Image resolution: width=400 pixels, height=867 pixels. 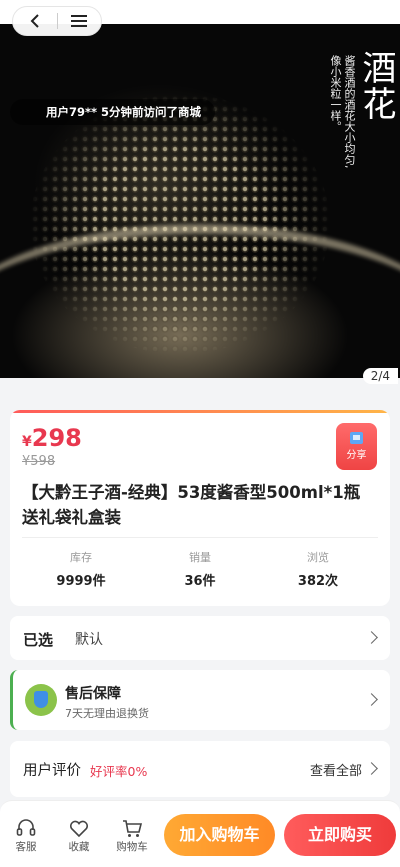 What do you see at coordinates (376, 86) in the screenshot?
I see `hero-title: 酒花` at bounding box center [376, 86].